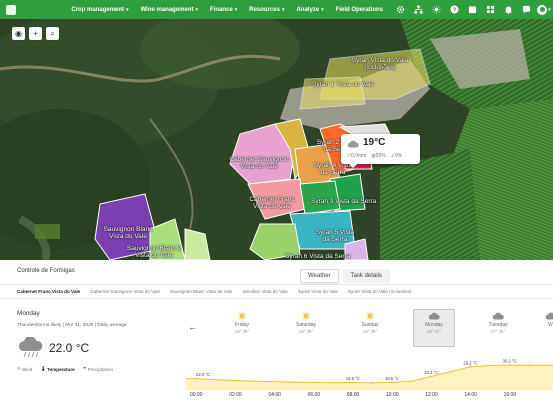 The height and width of the screenshot is (400, 553). Describe the element at coordinates (125, 291) in the screenshot. I see `field-tab: Cabernet Sauvignon Vista do Vale` at that location.